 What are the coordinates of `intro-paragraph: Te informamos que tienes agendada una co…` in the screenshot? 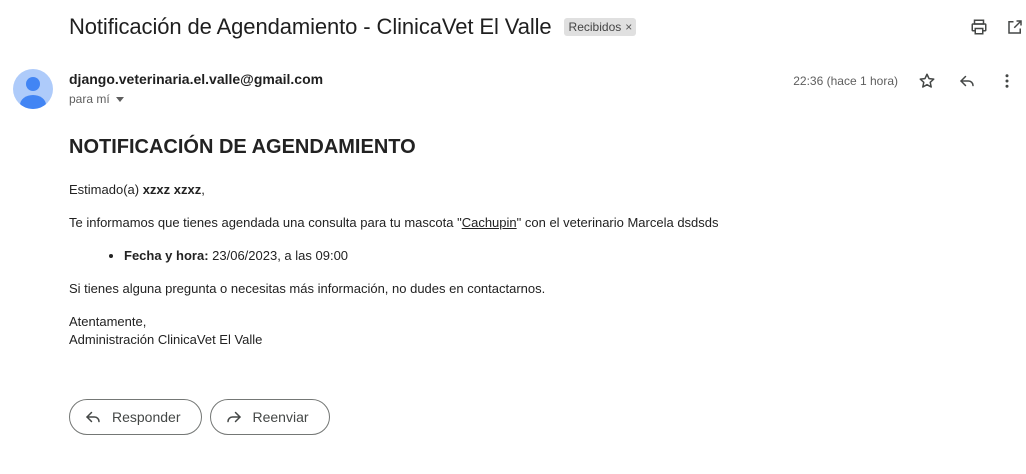 It's located at (394, 222).